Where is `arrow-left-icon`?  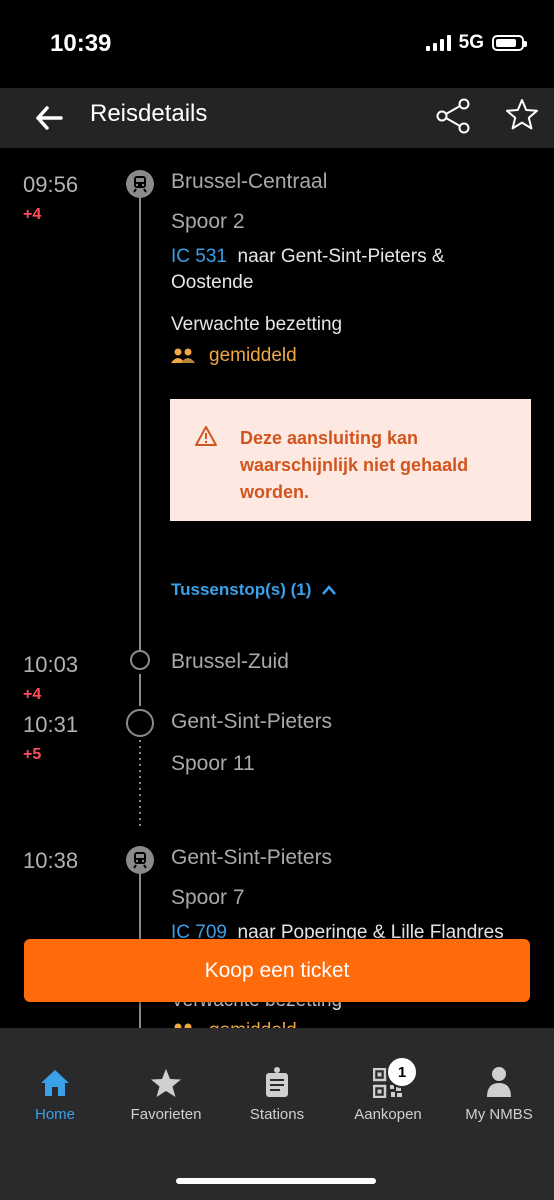
arrow-left-icon is located at coordinates (49, 118).